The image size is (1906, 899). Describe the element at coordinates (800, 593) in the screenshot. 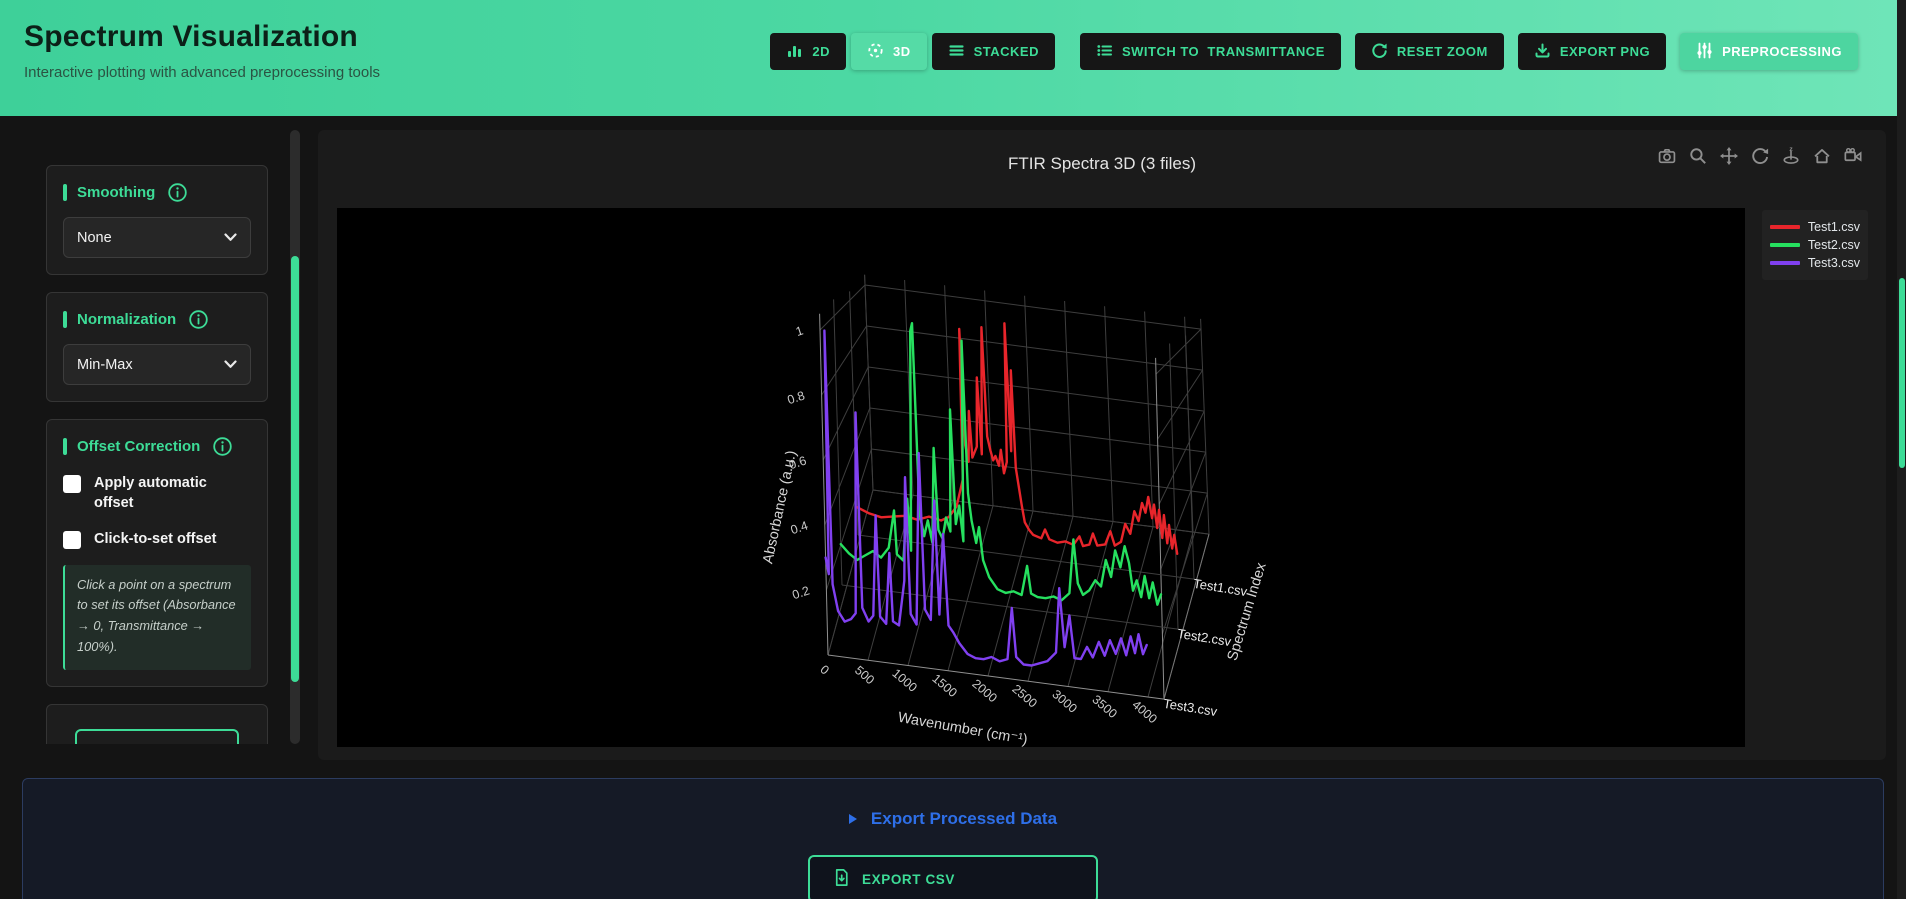

I see `svg-text: 0.2` at that location.